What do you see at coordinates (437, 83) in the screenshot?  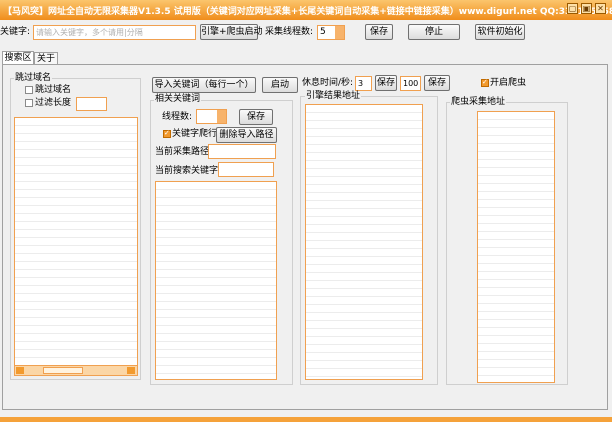 I see `result-count-save-button: 保存` at bounding box center [437, 83].